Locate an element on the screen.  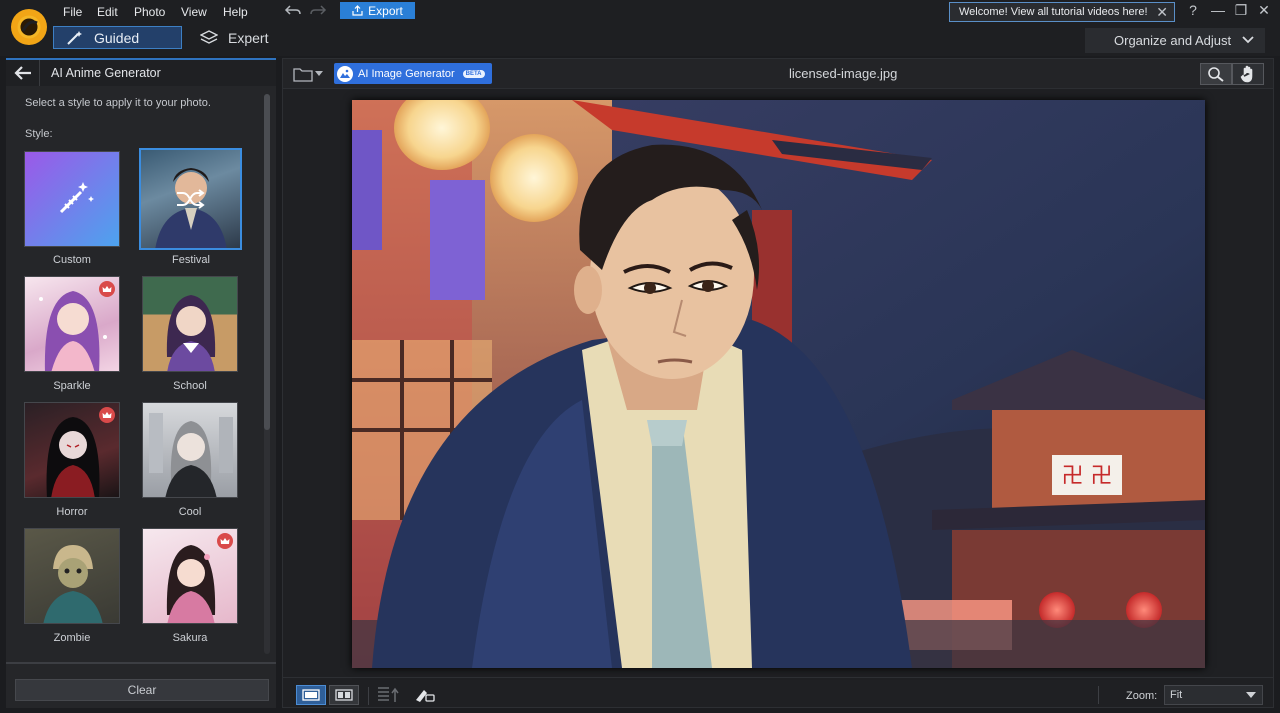
hand-tool-button is located at coordinates (1248, 74).